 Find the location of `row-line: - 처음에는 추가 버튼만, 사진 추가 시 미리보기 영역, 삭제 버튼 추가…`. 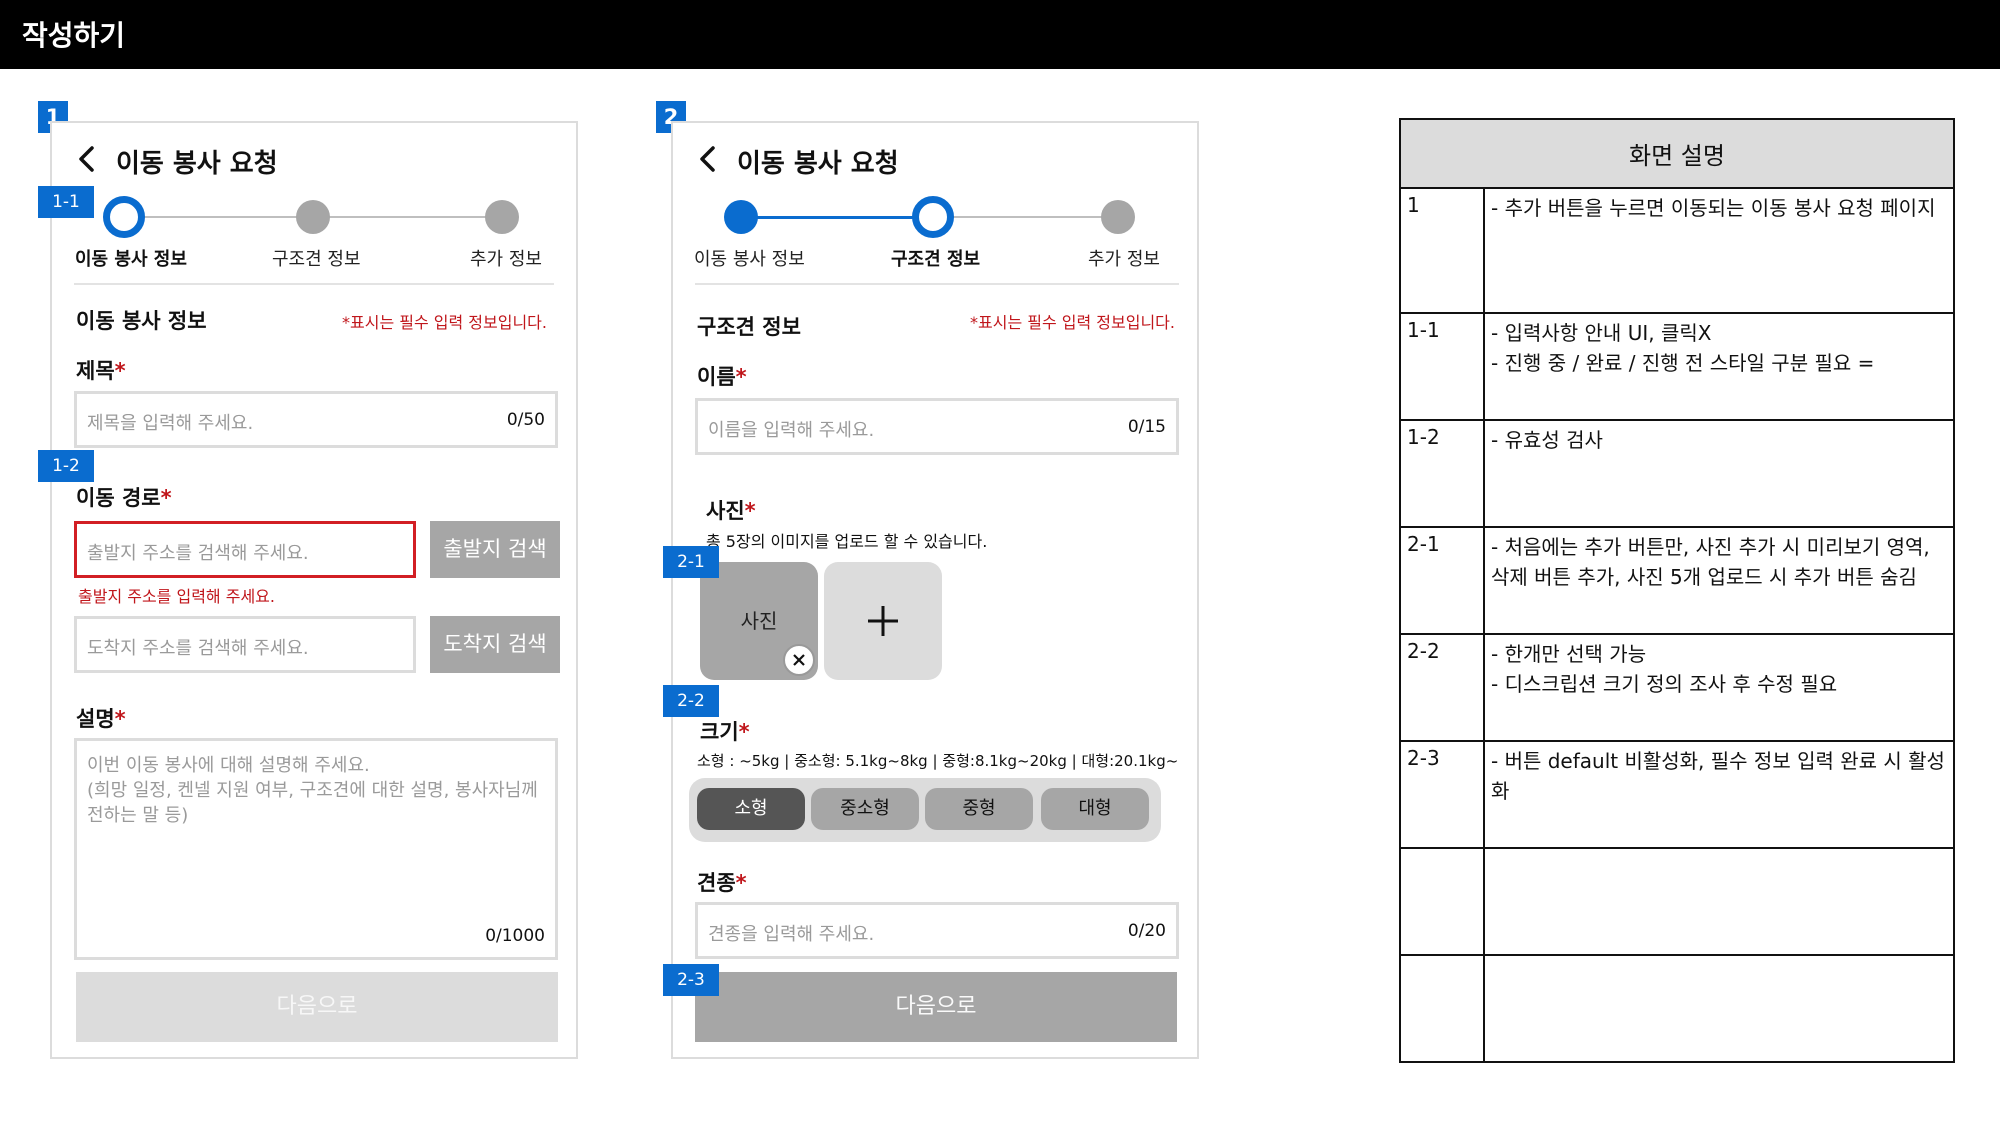

row-line: - 처음에는 추가 버튼만, 사진 추가 시 미리보기 영역, 삭제 버튼 추가… is located at coordinates (1710, 562).